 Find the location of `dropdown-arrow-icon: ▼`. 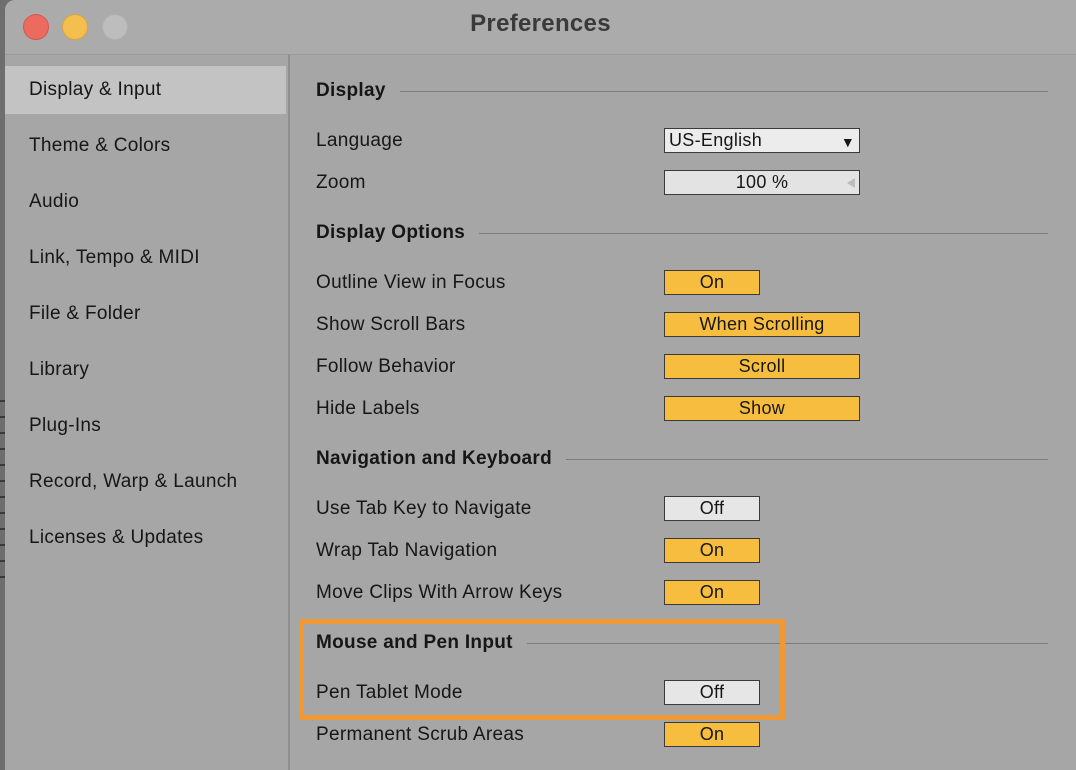

dropdown-arrow-icon: ▼ is located at coordinates (847, 142).